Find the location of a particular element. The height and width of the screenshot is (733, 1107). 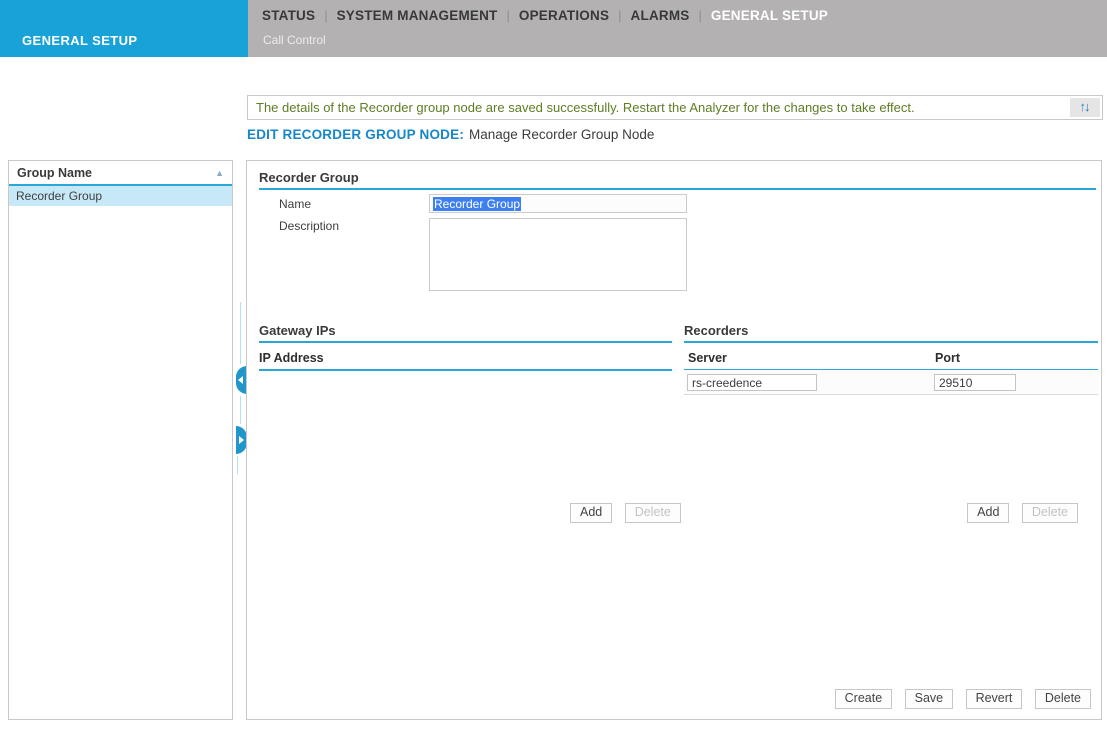

tab-status: STATUS is located at coordinates (288, 15).